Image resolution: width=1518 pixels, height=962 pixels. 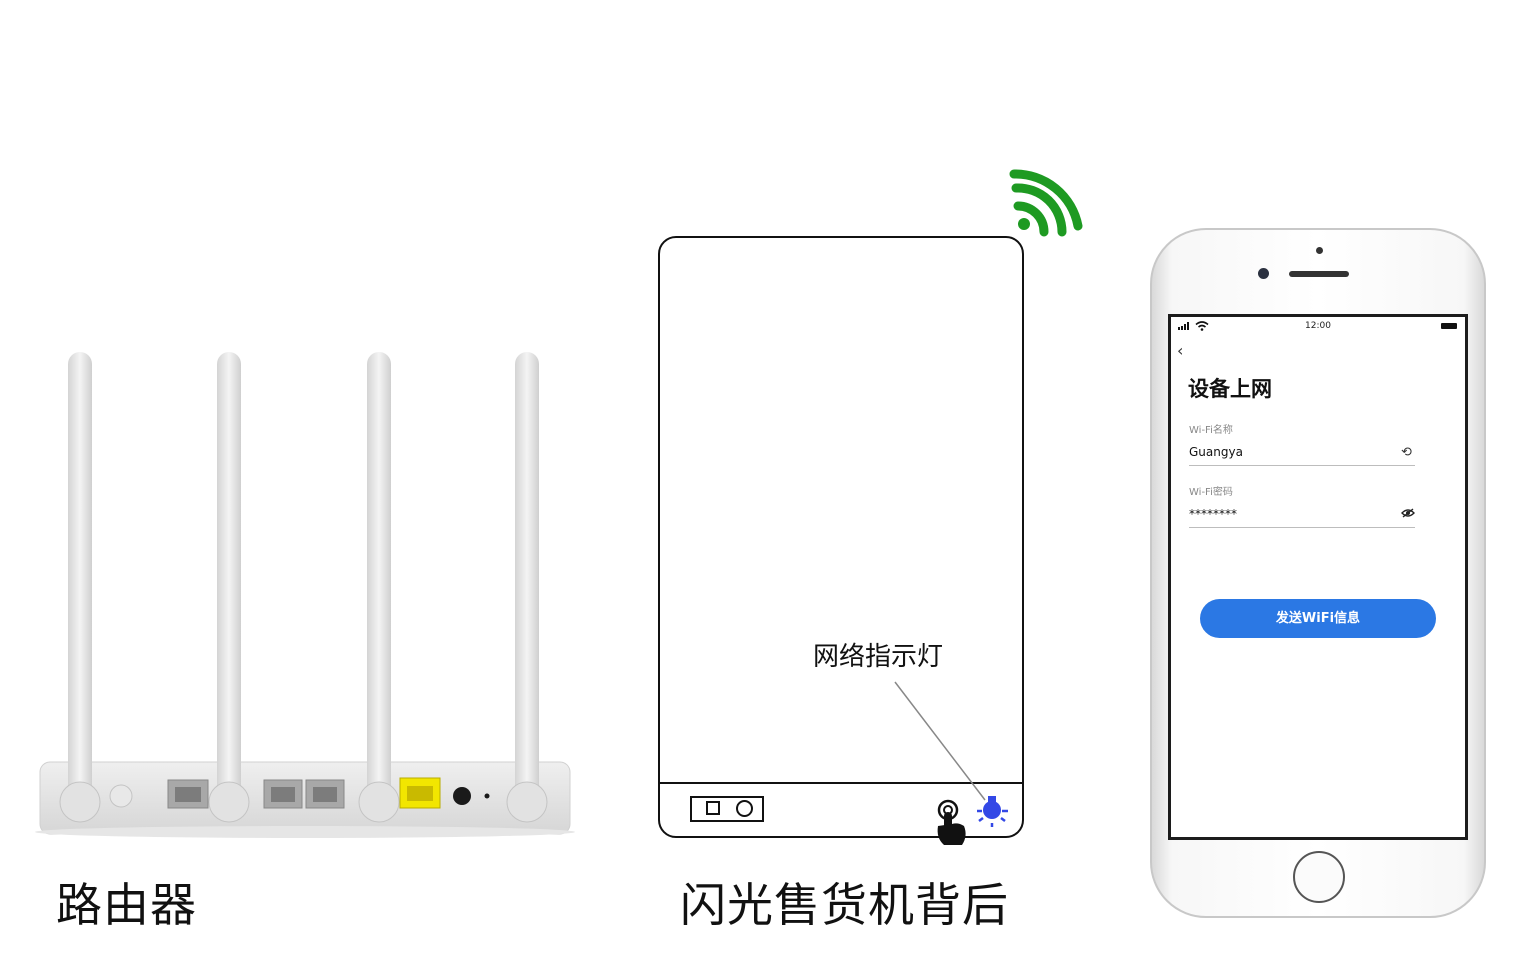 What do you see at coordinates (1318, 618) in the screenshot?
I see `send-wifi-button: 发送WiFi信息` at bounding box center [1318, 618].